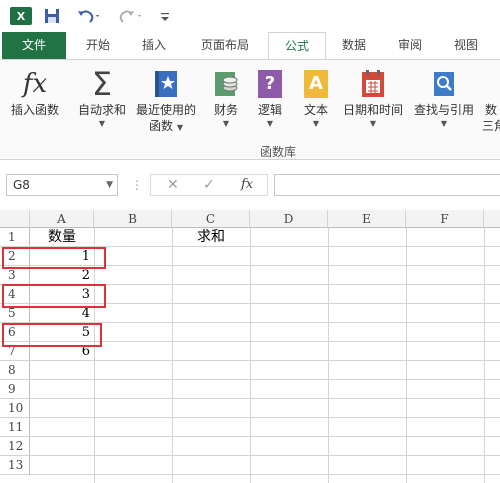  I want to click on tab-insert: 插入, so click(154, 45).